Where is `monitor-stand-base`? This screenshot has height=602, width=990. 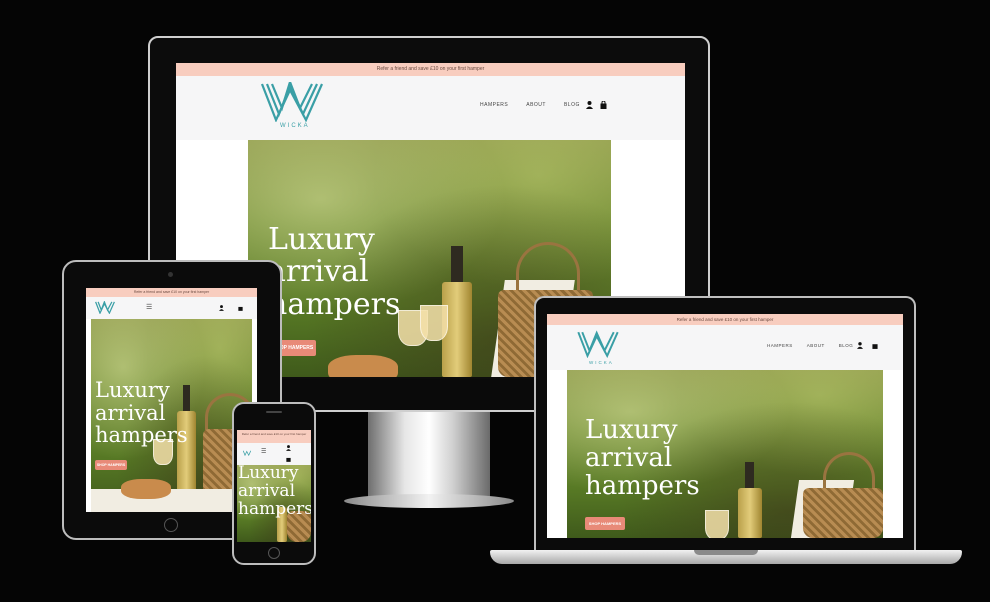
monitor-stand-base is located at coordinates (429, 501).